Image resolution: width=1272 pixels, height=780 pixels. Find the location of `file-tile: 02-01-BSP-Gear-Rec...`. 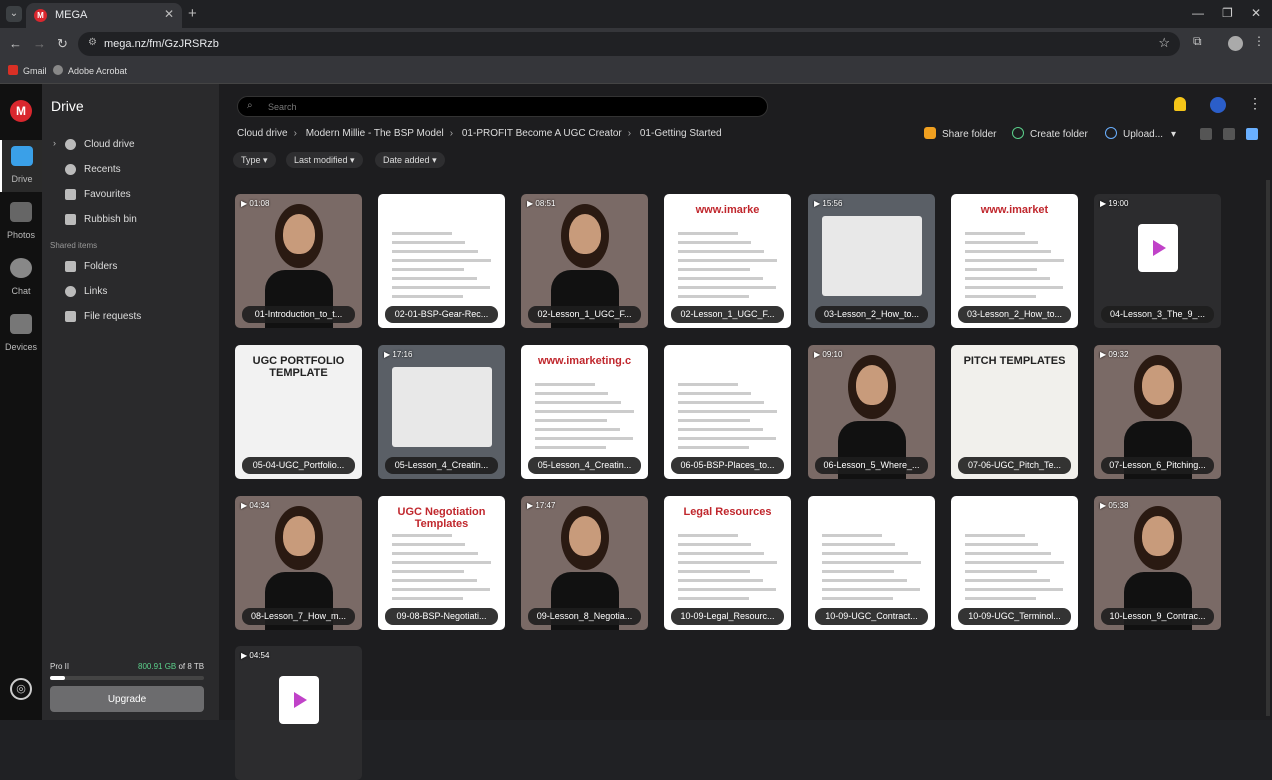

file-tile: 02-01-BSP-Gear-Rec... is located at coordinates (441, 261).